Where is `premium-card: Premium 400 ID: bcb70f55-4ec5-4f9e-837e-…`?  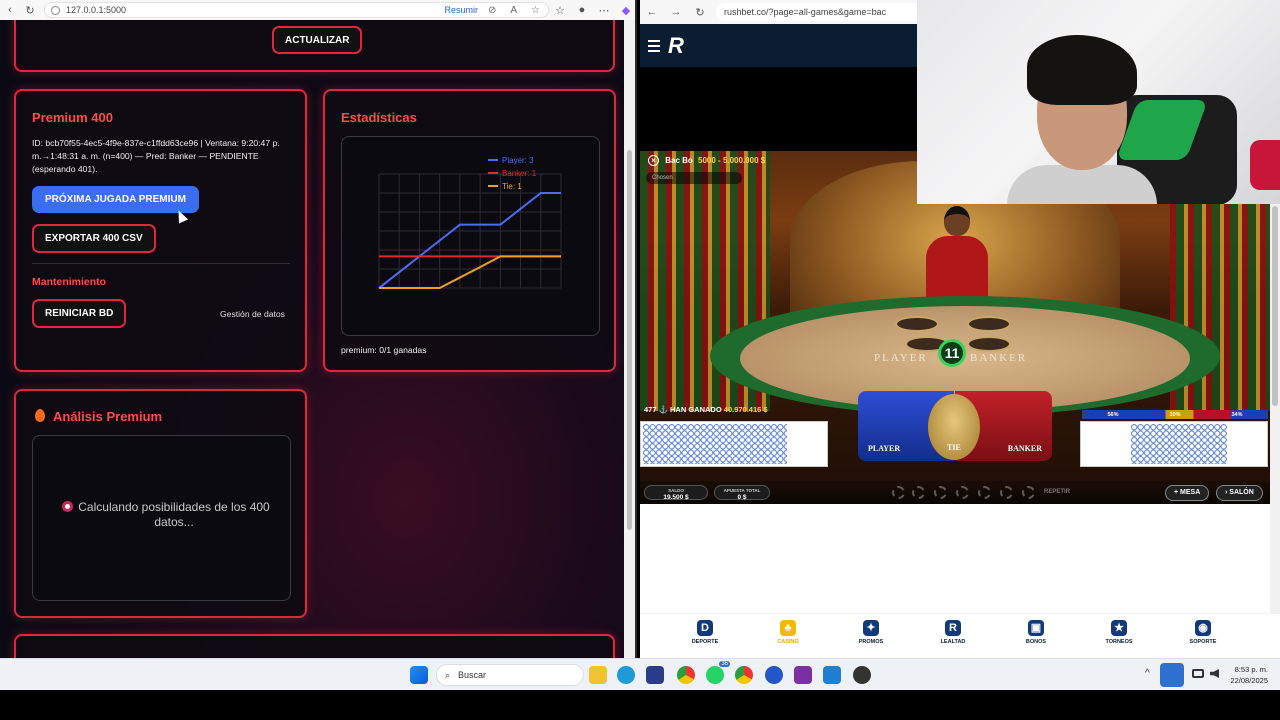 premium-card: Premium 400 ID: bcb70f55-4ec5-4f9e-837e-… is located at coordinates (160, 230).